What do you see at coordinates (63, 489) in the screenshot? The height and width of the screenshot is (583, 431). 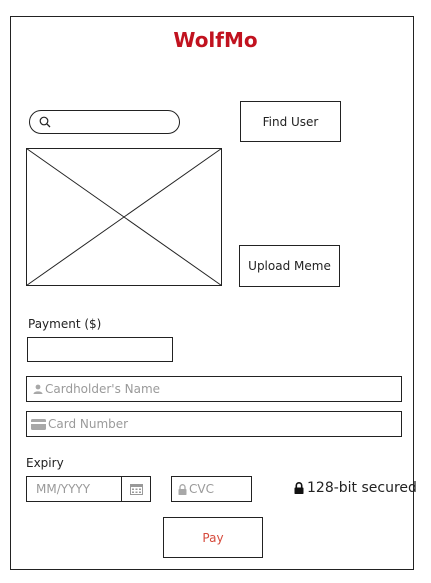 I see `expiry-placeholder: MM/YYYY` at bounding box center [63, 489].